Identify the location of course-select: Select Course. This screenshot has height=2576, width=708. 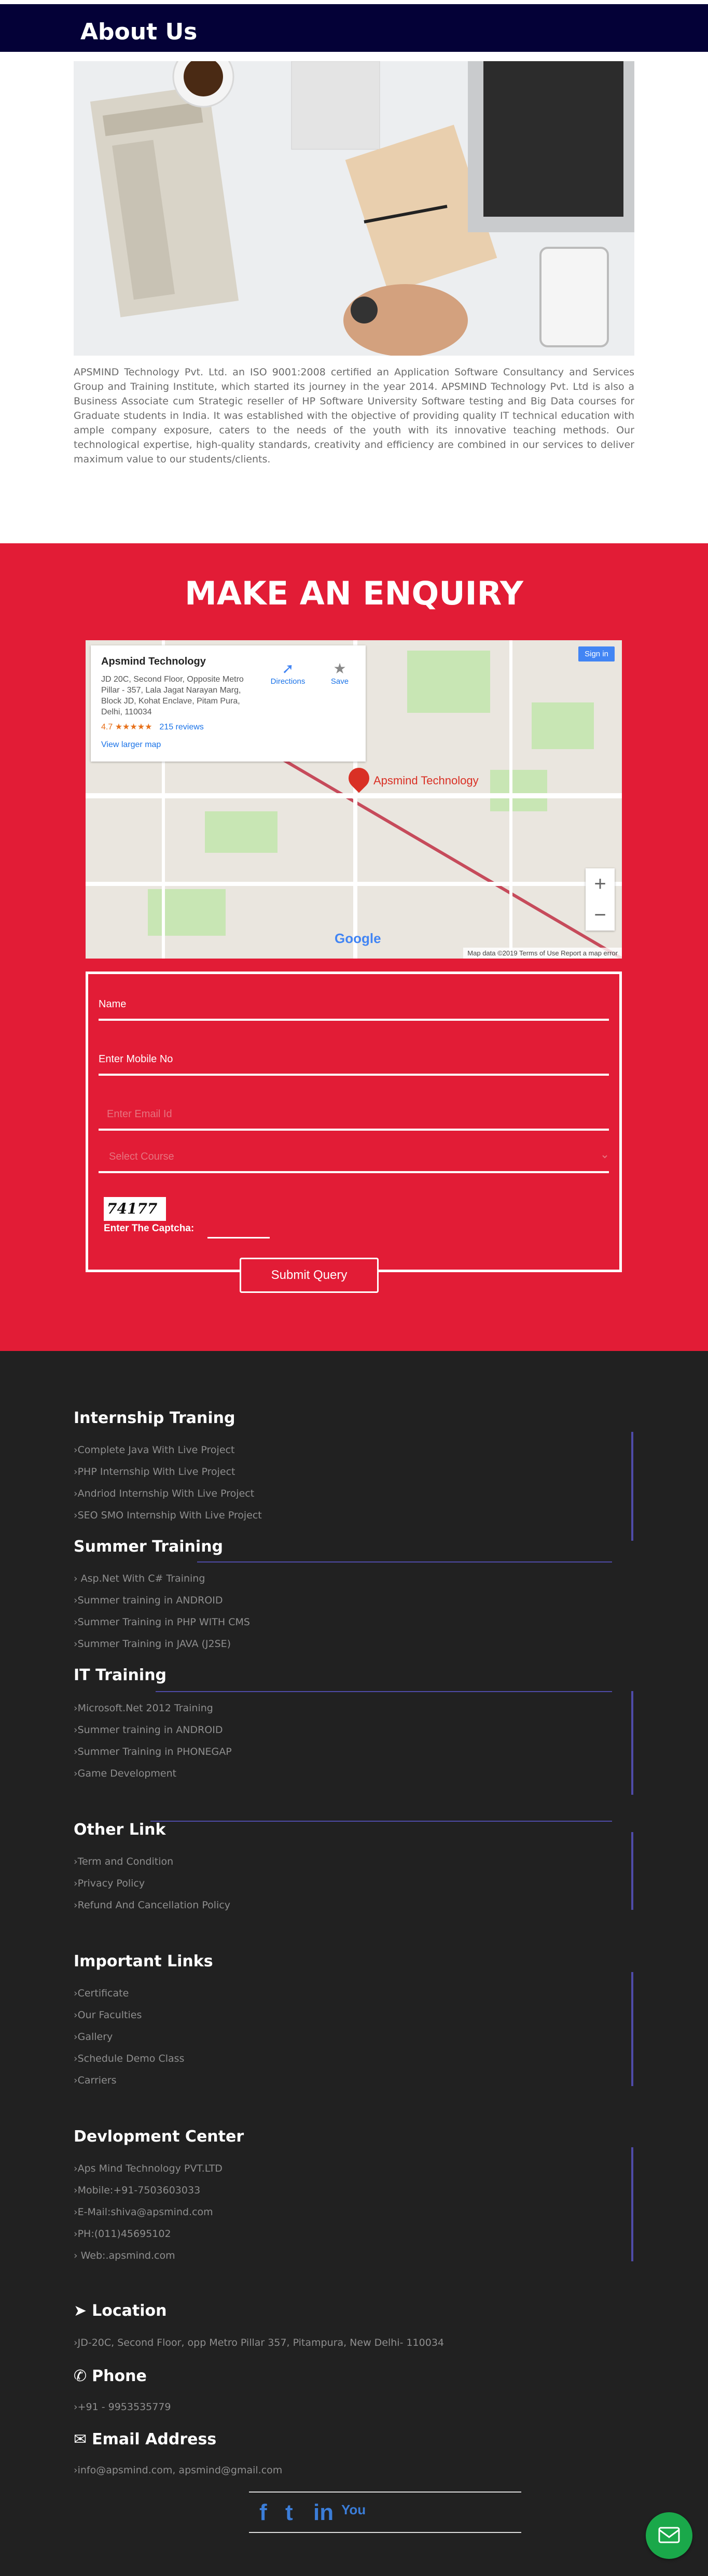
(354, 1156).